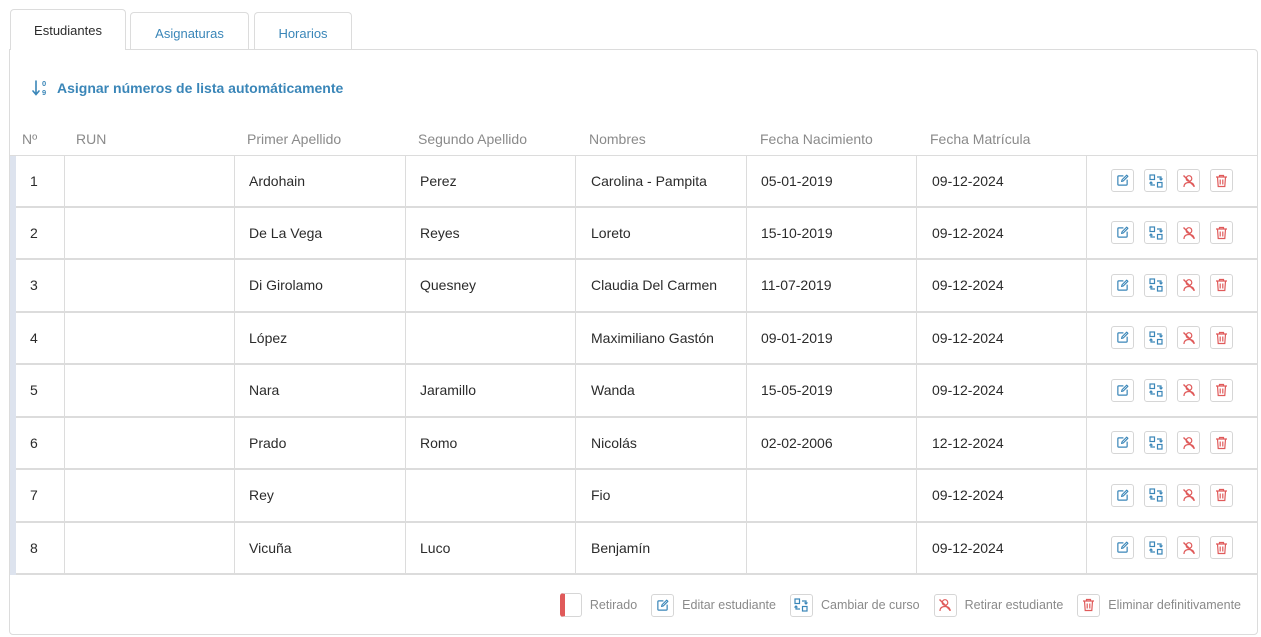  What do you see at coordinates (448, 390) in the screenshot?
I see `cell-segundo-apellido: Jaramillo` at bounding box center [448, 390].